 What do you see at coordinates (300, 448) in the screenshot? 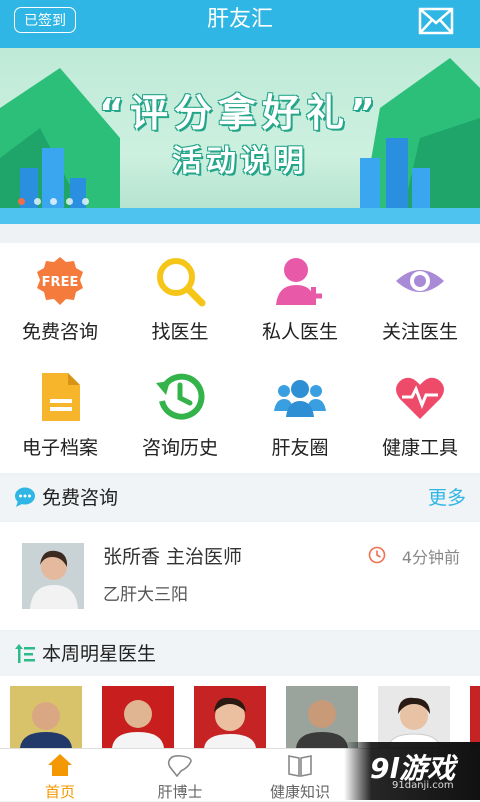
I see `grid-label: 肝友圈` at bounding box center [300, 448].